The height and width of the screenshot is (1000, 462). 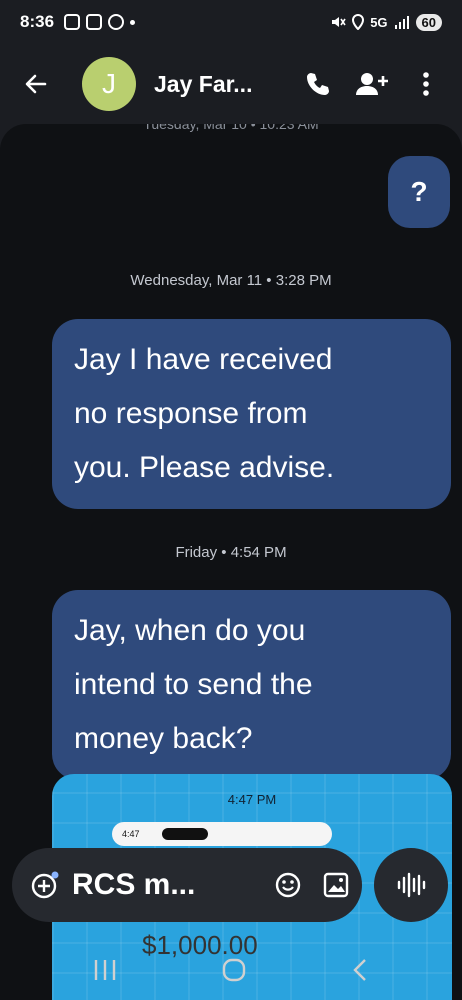 What do you see at coordinates (204, 467) in the screenshot?
I see `message-line: you. Please advise.` at bounding box center [204, 467].